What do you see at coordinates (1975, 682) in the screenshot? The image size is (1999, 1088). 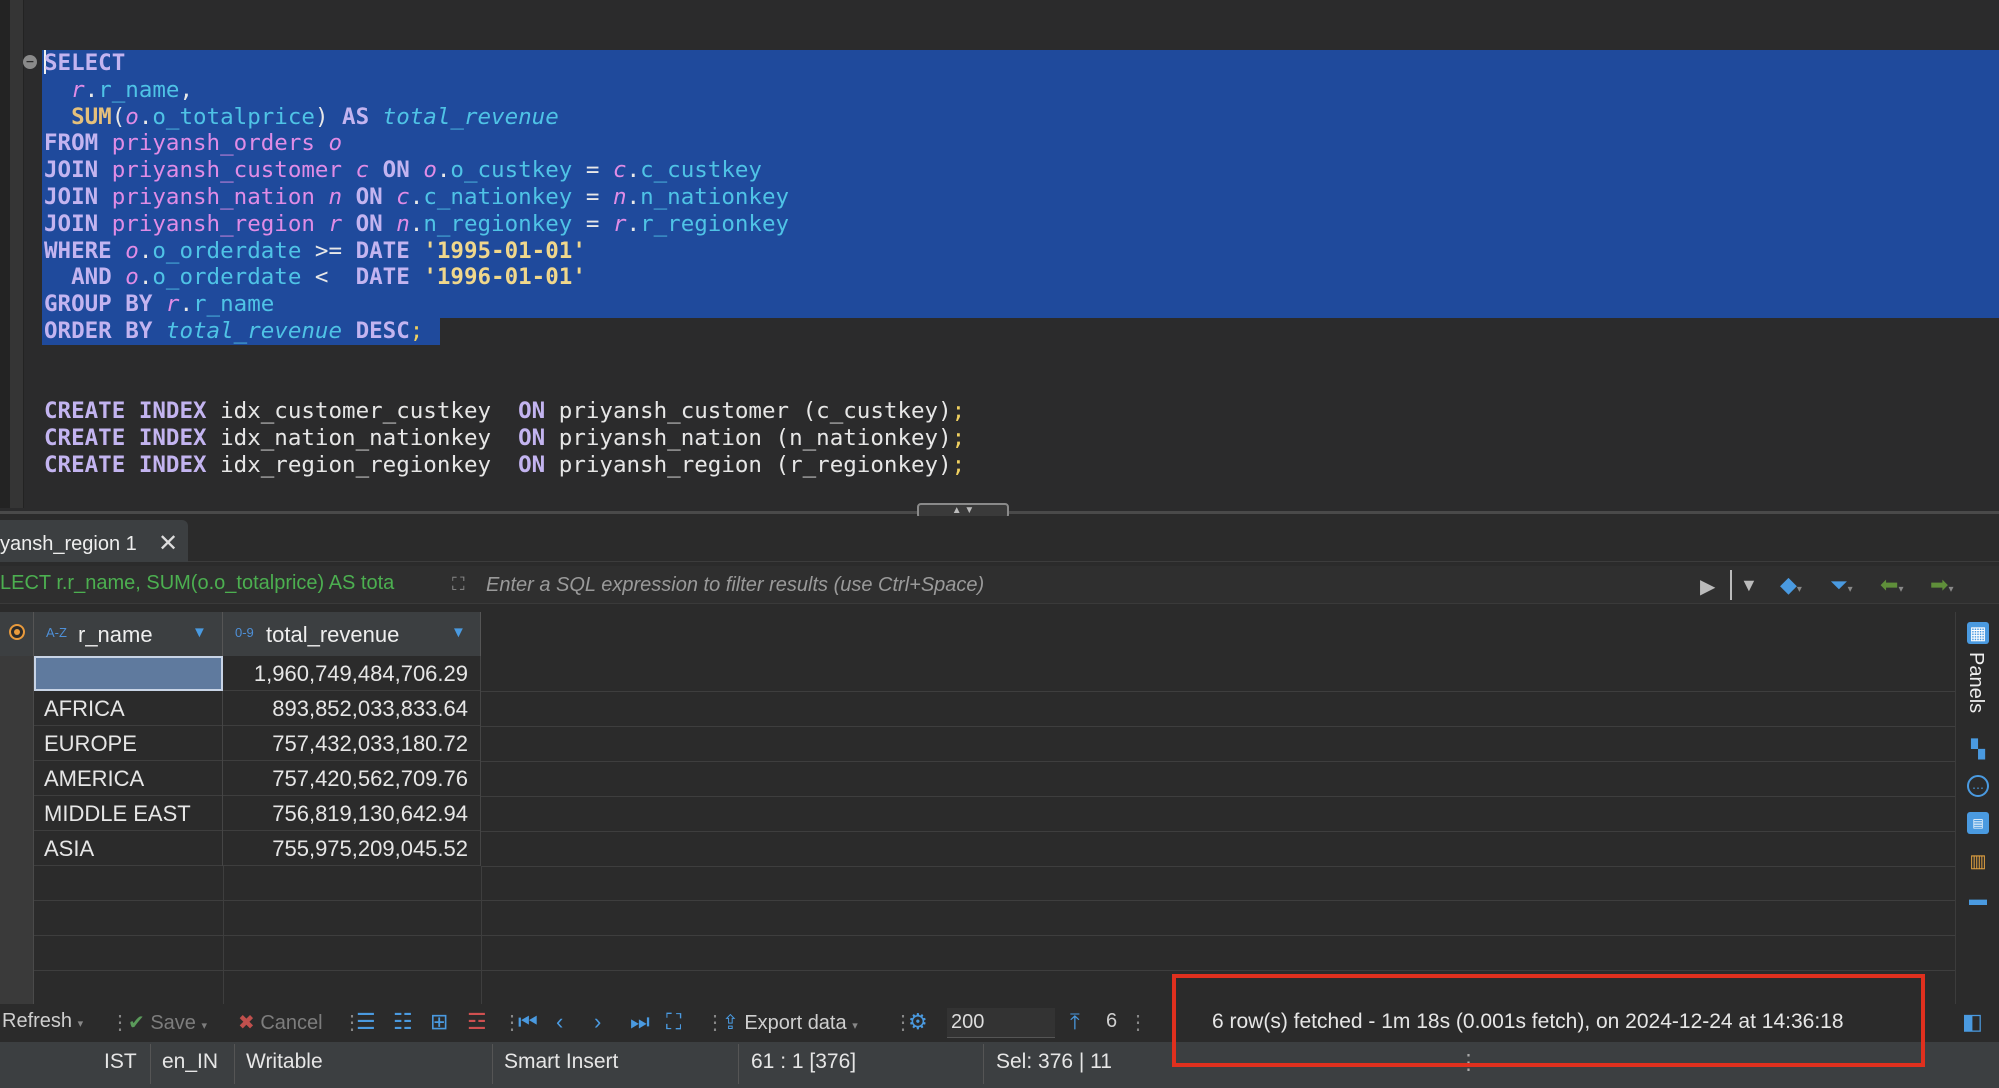 I see `panels-label: Panels` at bounding box center [1975, 682].